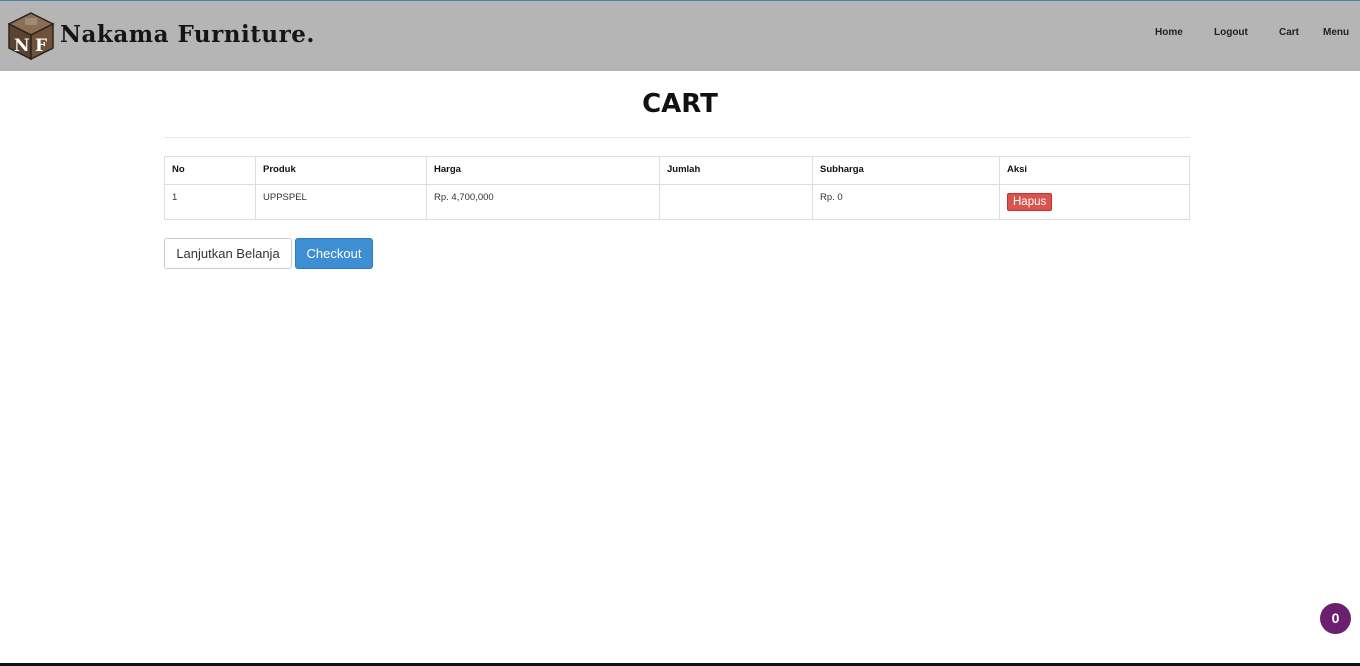  What do you see at coordinates (1094, 202) in the screenshot?
I see `cell-aksi: Hapus` at bounding box center [1094, 202].